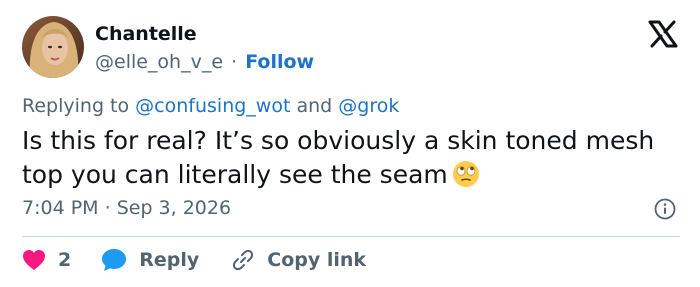 Image resolution: width=700 pixels, height=287 pixels. I want to click on info-icon, so click(665, 209).